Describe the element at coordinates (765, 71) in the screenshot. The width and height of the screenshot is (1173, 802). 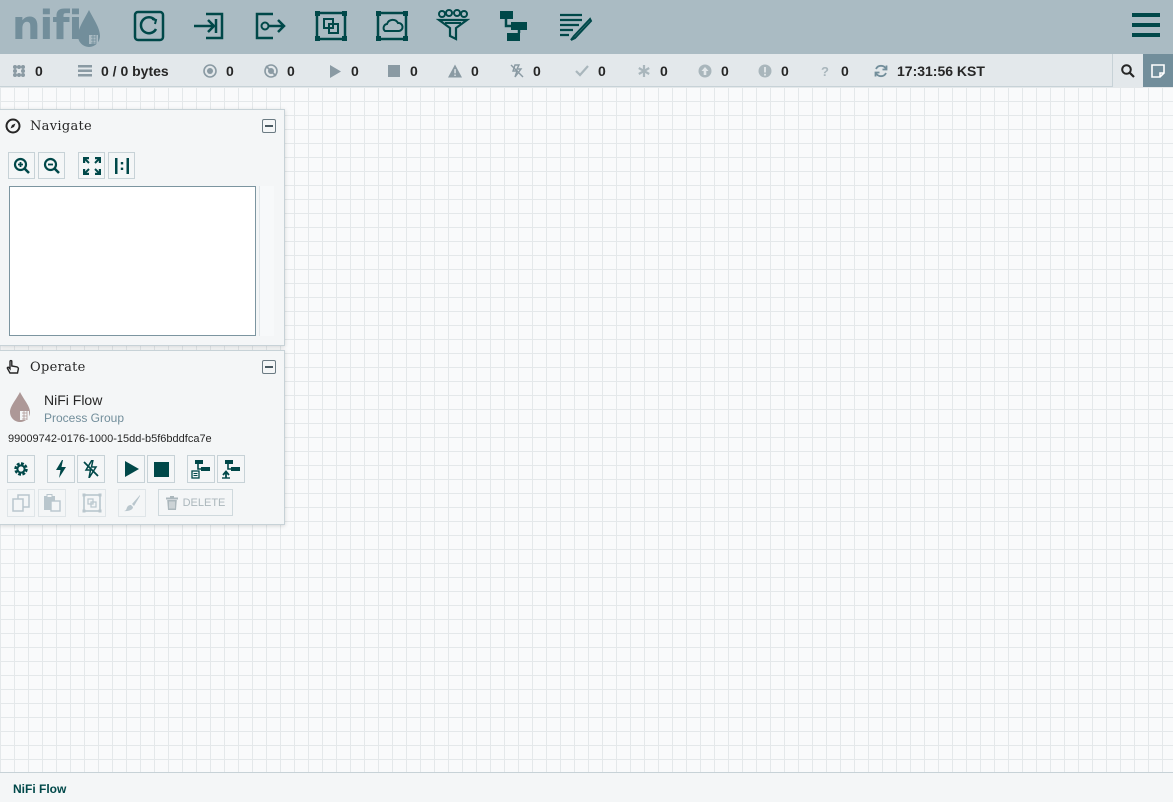
I see `exclamation-circle-icon` at that location.